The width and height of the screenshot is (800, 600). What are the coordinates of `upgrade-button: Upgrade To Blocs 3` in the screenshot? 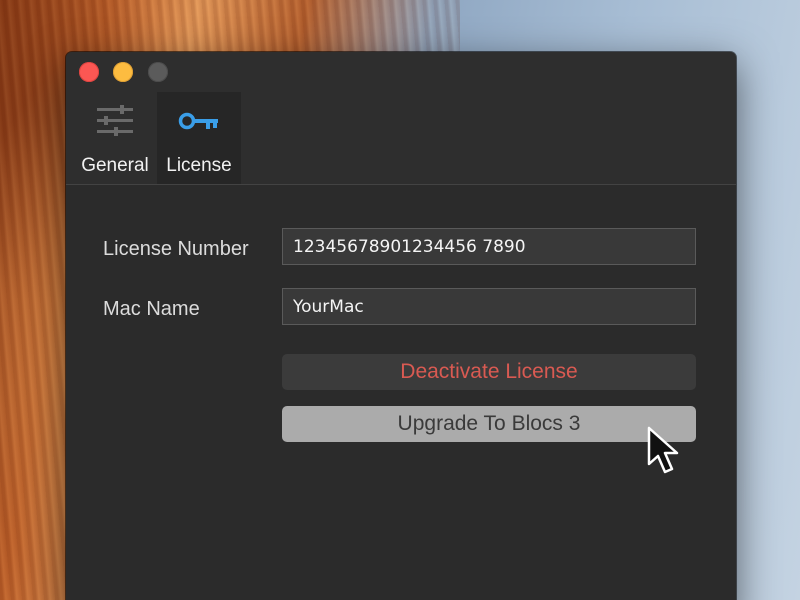 It's located at (489, 424).